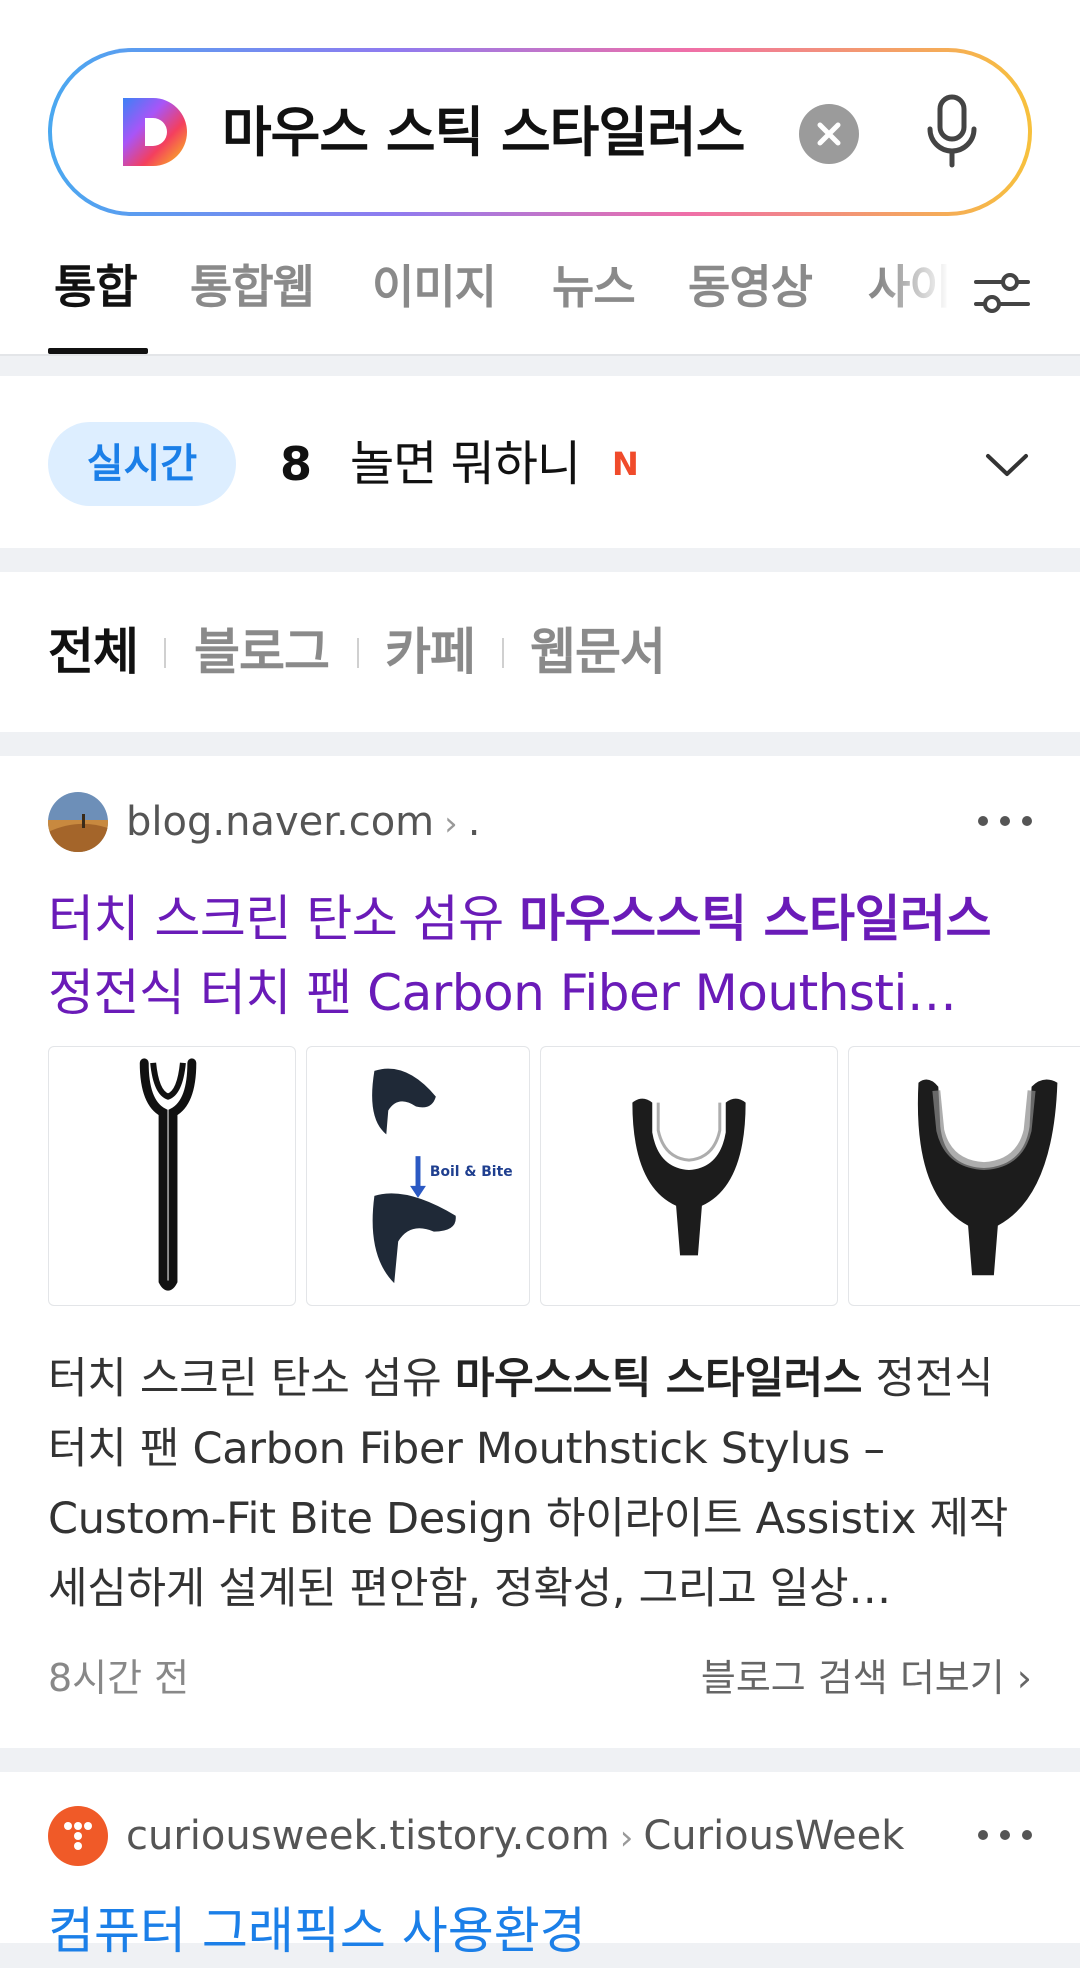 The height and width of the screenshot is (1968, 1080). I want to click on result-source: blog.naver.com ›., so click(303, 822).